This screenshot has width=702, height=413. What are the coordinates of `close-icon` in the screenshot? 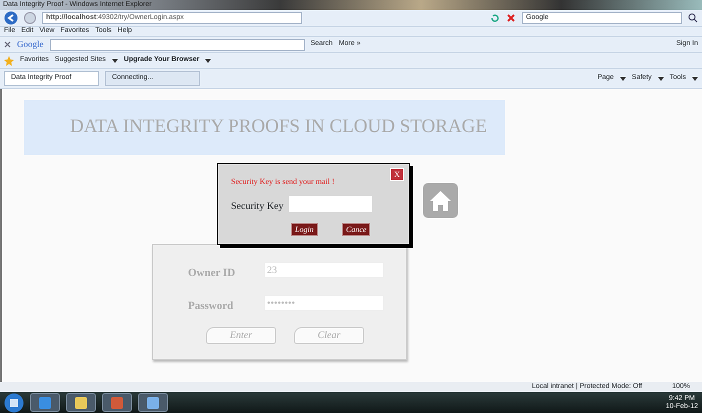 It's located at (7, 44).